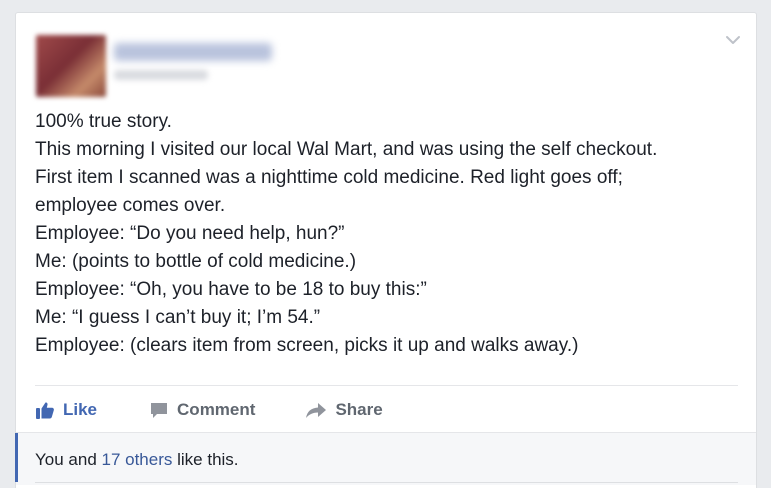  I want to click on likes-prefix: You and, so click(68, 459).